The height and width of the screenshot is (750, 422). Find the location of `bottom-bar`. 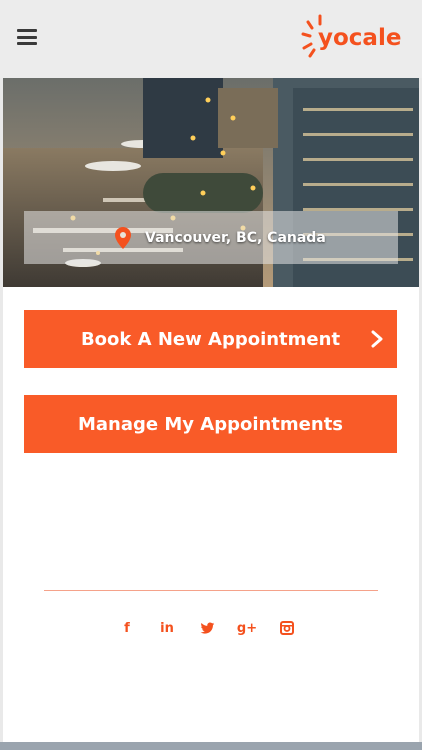

bottom-bar is located at coordinates (211, 746).